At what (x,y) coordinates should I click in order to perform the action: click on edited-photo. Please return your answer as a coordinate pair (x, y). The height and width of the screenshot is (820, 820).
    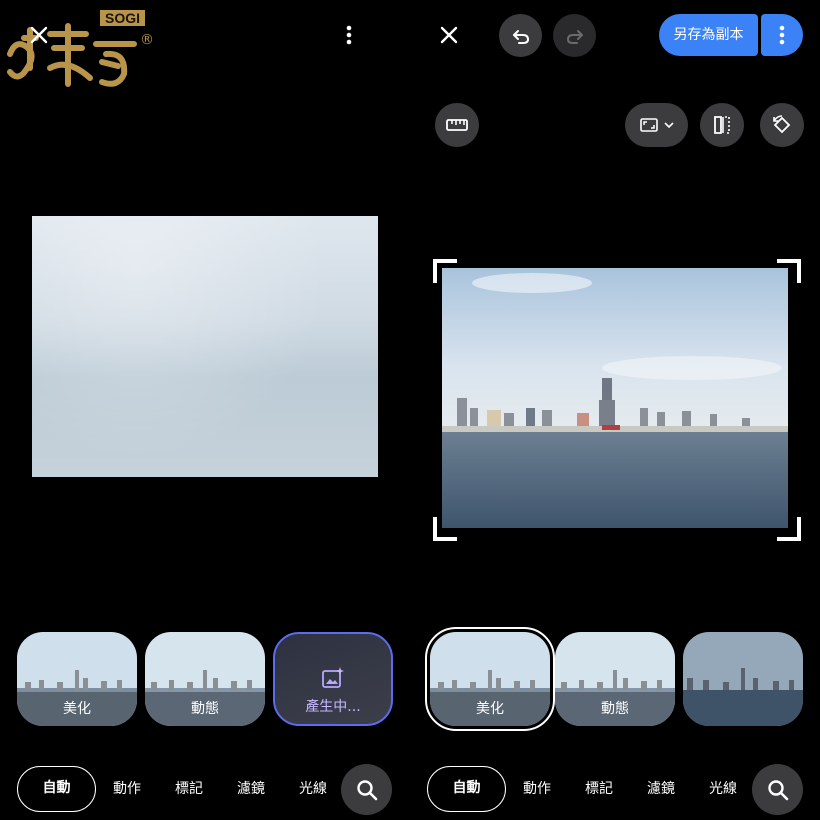
    Looking at the image, I should click on (615, 398).